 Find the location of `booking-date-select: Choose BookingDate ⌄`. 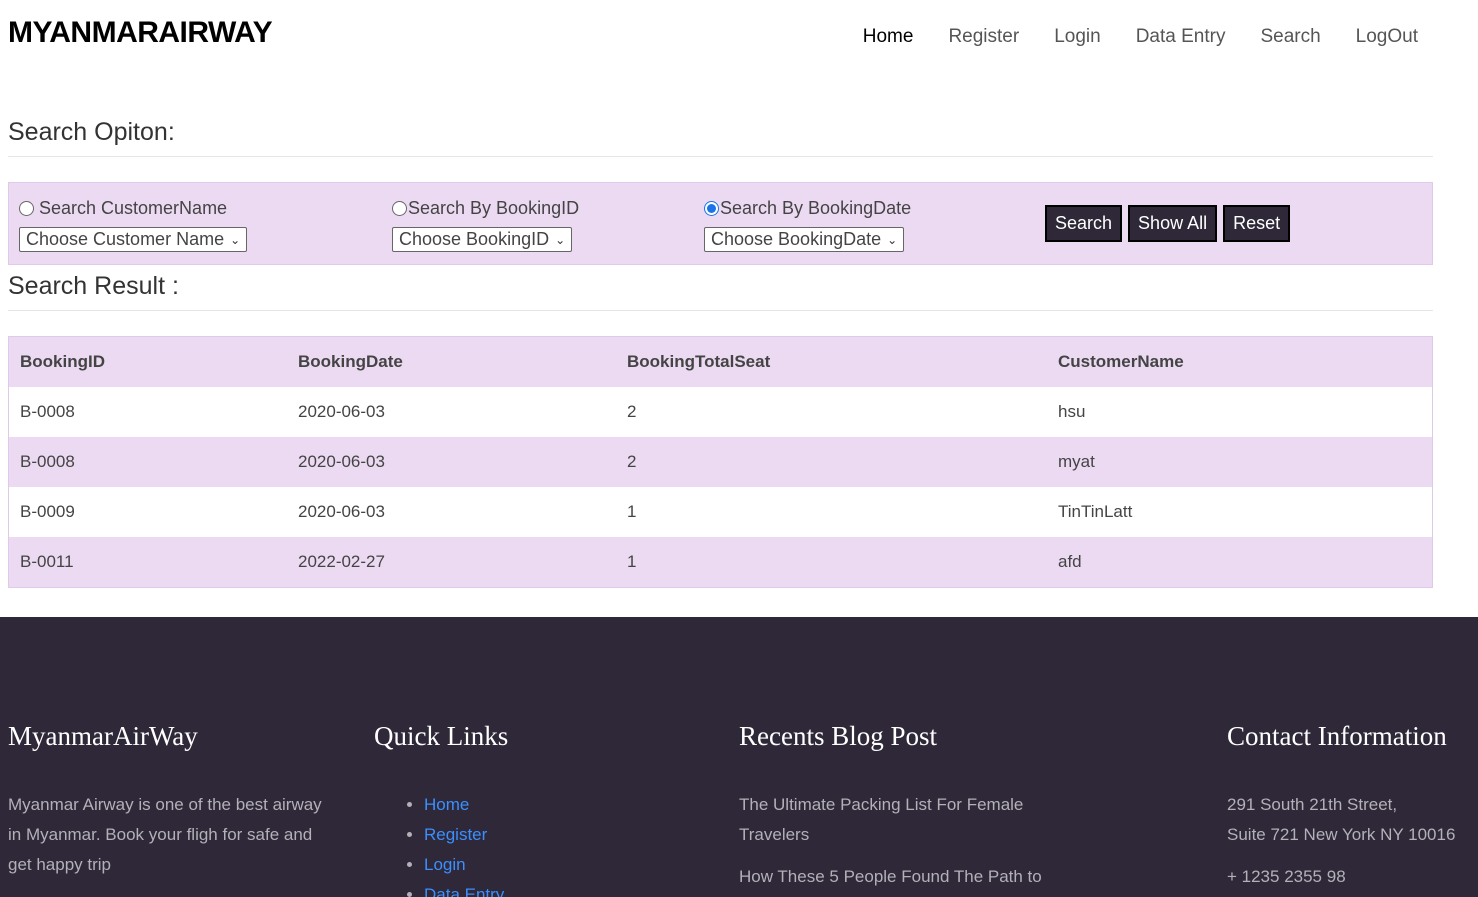

booking-date-select: Choose BookingDate ⌄ is located at coordinates (804, 239).